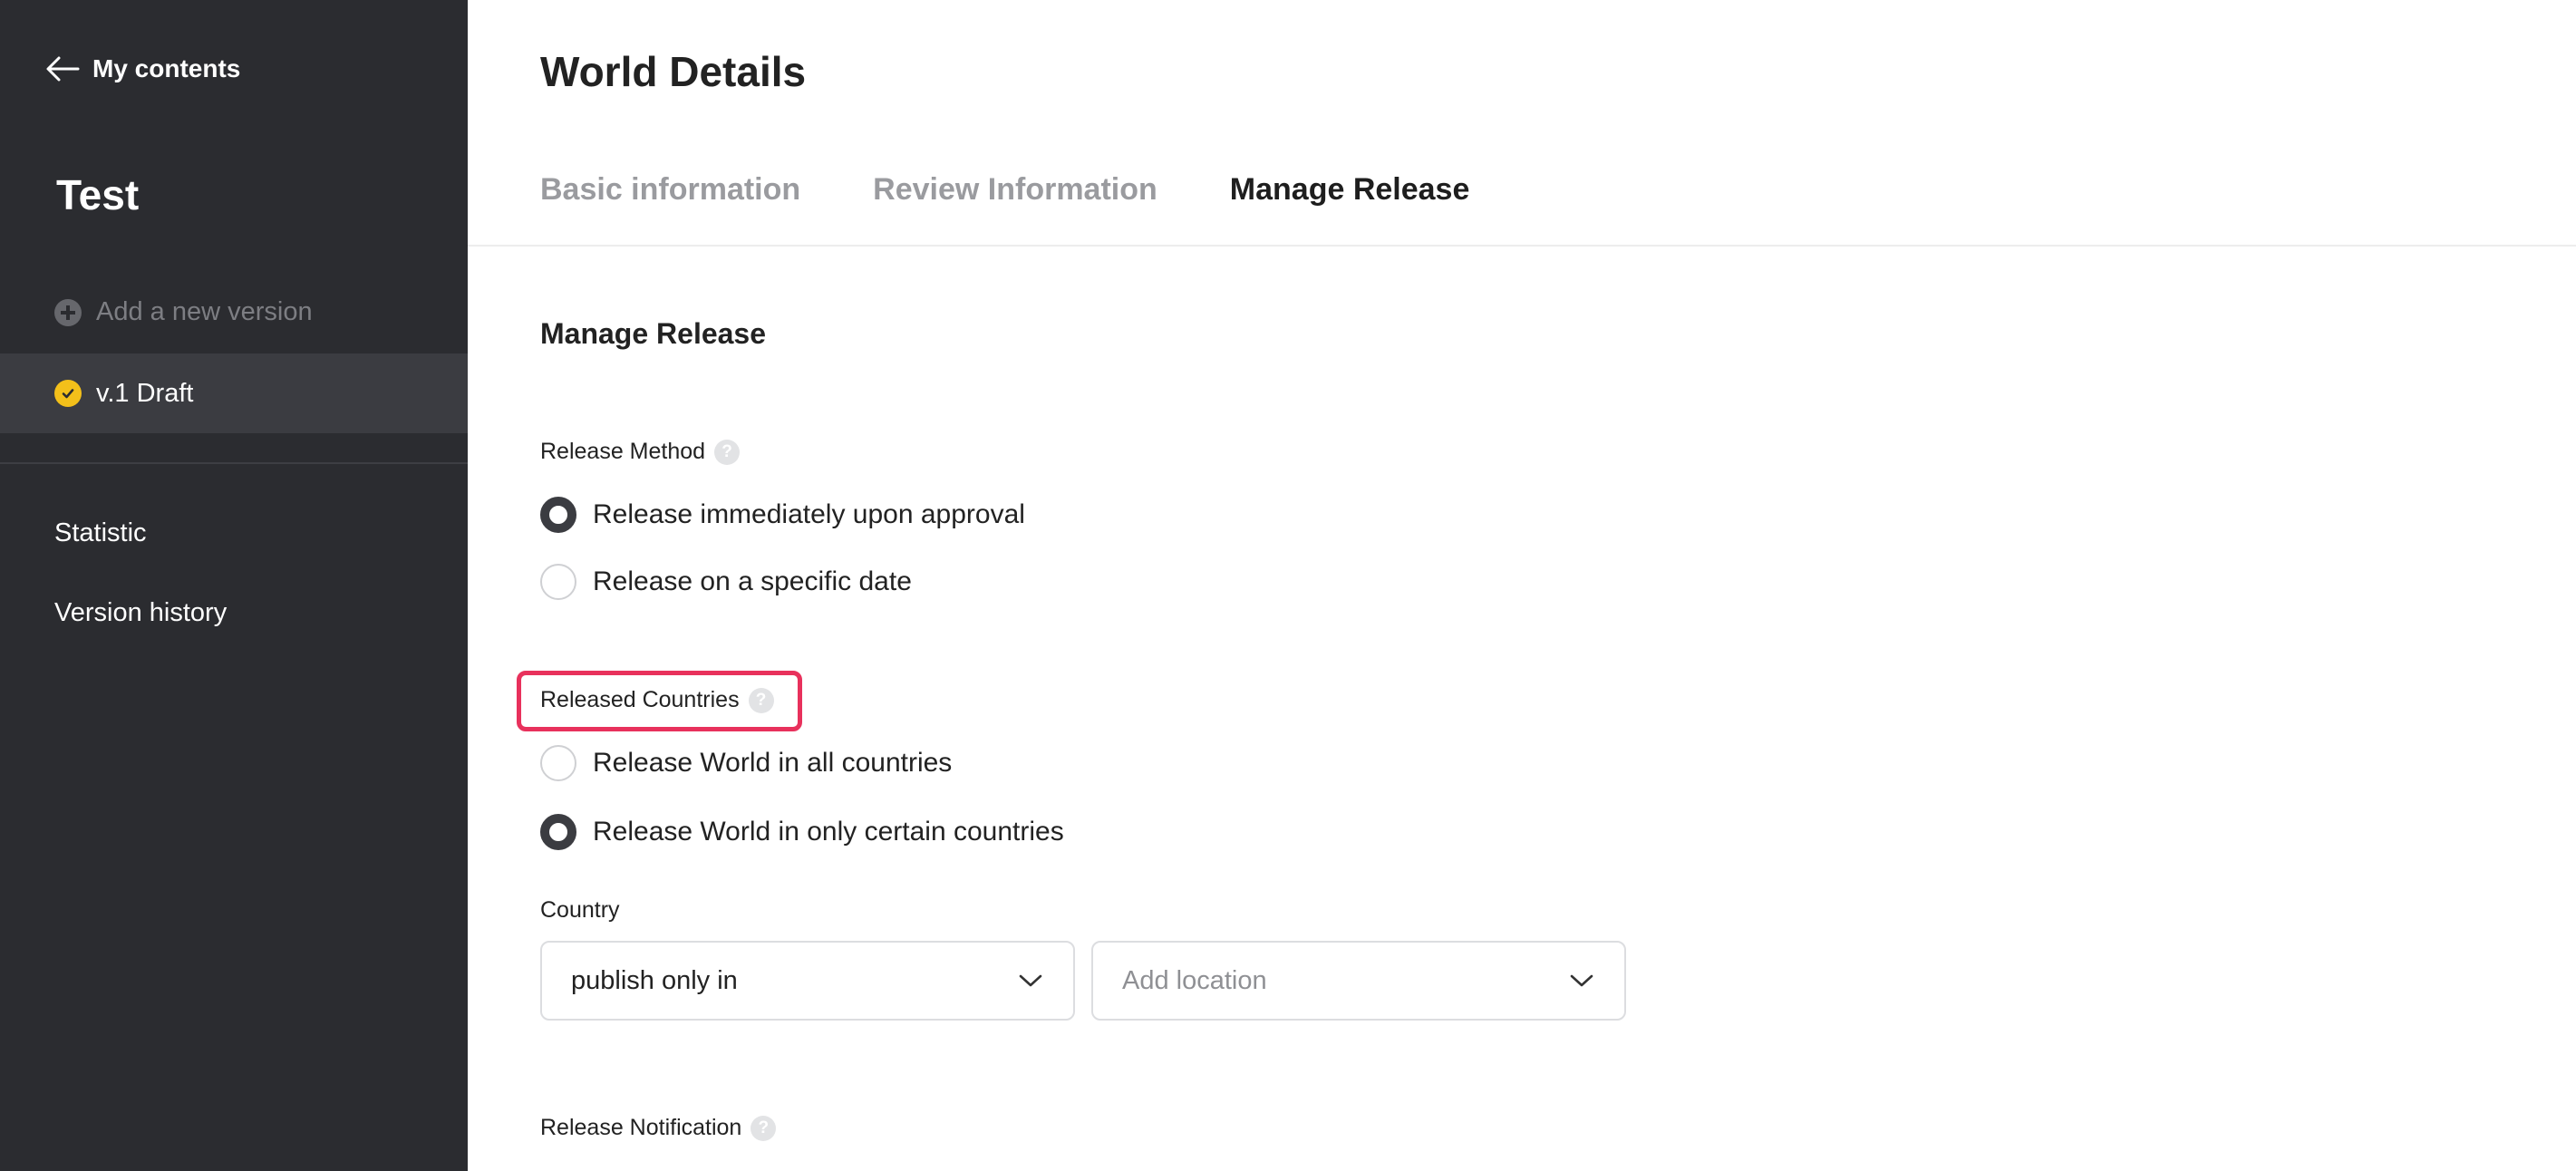 Image resolution: width=2576 pixels, height=1171 pixels. I want to click on country-text: Country, so click(580, 910).